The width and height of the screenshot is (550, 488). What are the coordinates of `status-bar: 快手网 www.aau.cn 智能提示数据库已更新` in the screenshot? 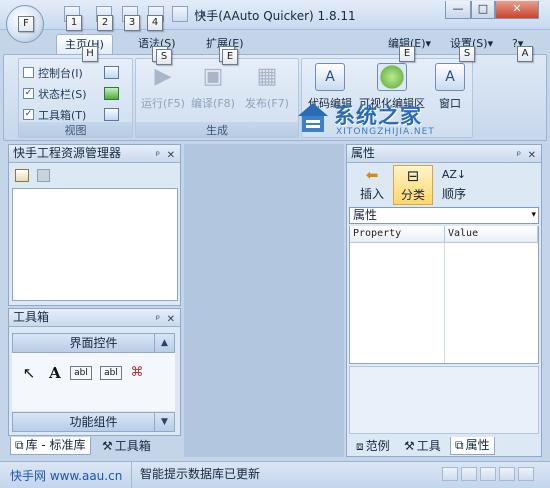 It's located at (275, 474).